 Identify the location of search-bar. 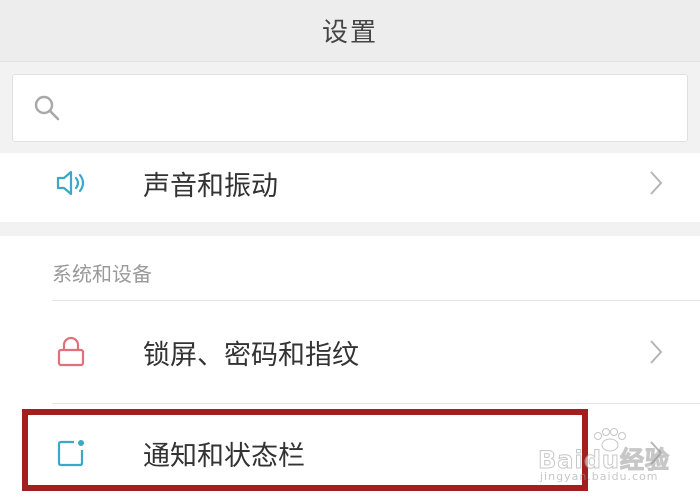
(350, 108).